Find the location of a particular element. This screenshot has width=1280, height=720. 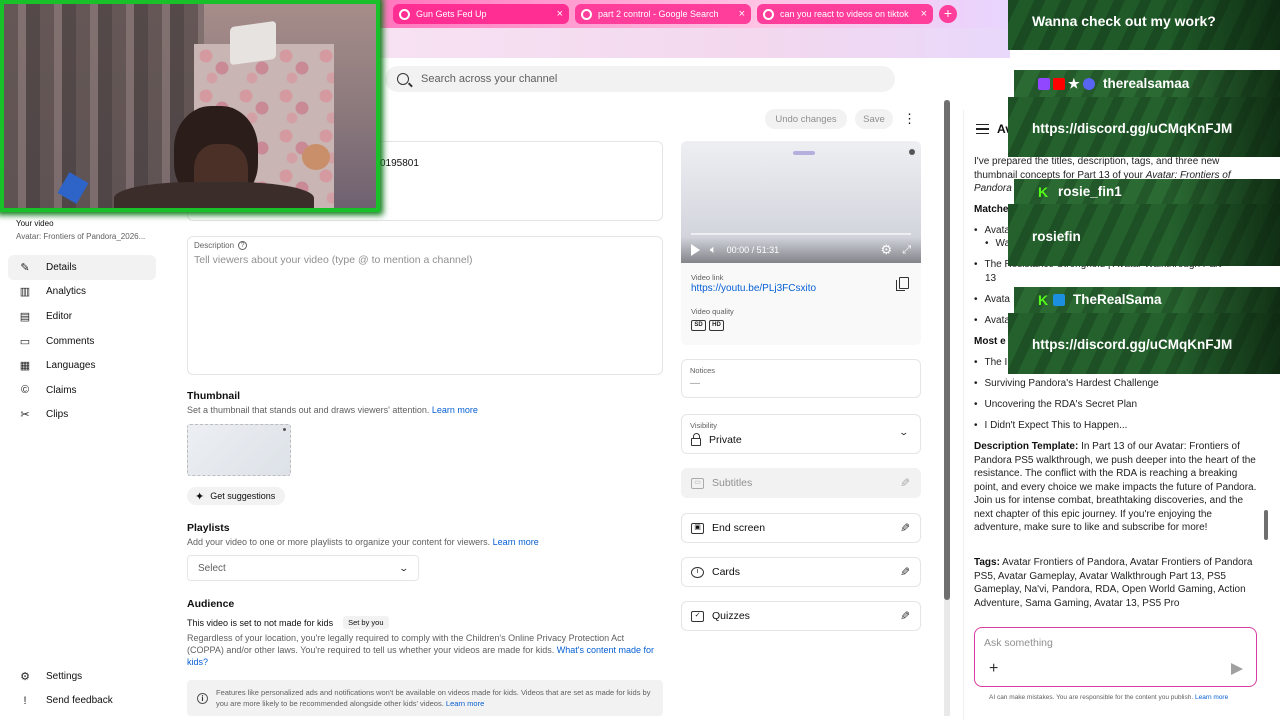

overlay-handle-panel-2: K rosie_fin1 is located at coordinates (1147, 191).